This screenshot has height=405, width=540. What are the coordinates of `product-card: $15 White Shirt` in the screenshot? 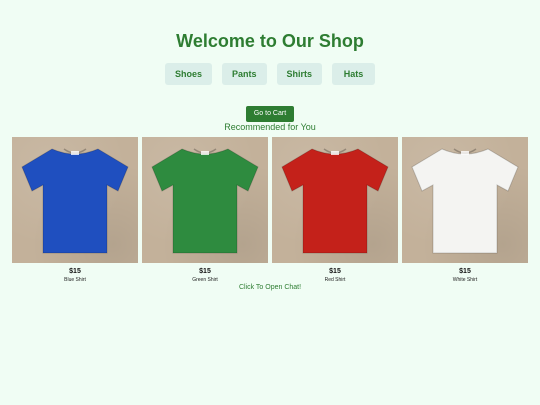 It's located at (465, 210).